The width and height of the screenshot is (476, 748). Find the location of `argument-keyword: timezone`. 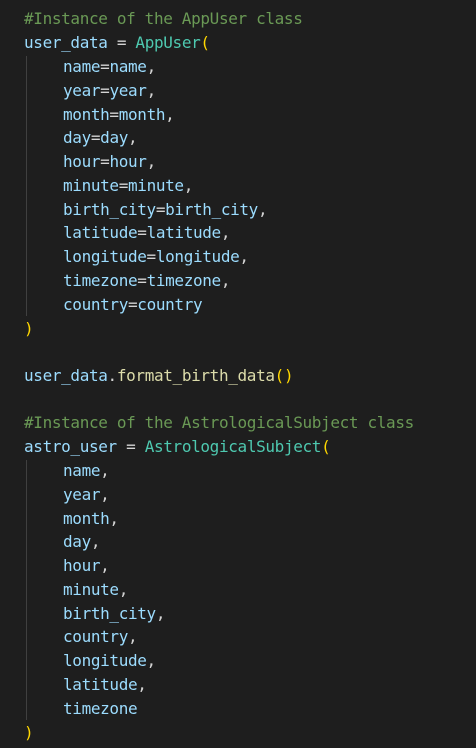

argument-keyword: timezone is located at coordinates (100, 280).